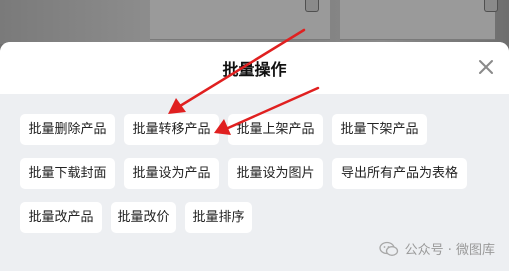  I want to click on watermark: 公众号 · 微图库, so click(436, 248).